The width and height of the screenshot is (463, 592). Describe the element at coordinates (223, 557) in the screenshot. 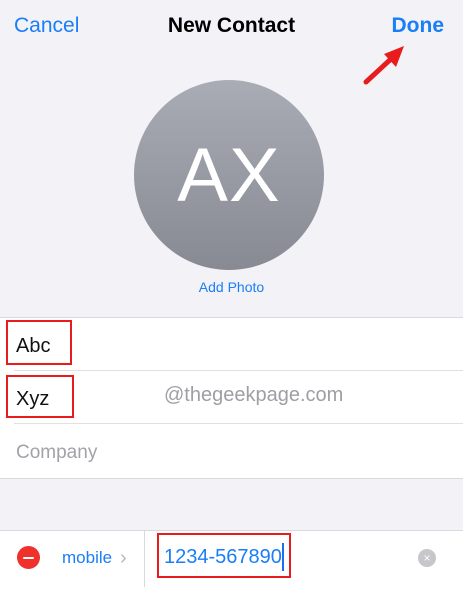

I see `phone-number-input: 1234-567890` at that location.